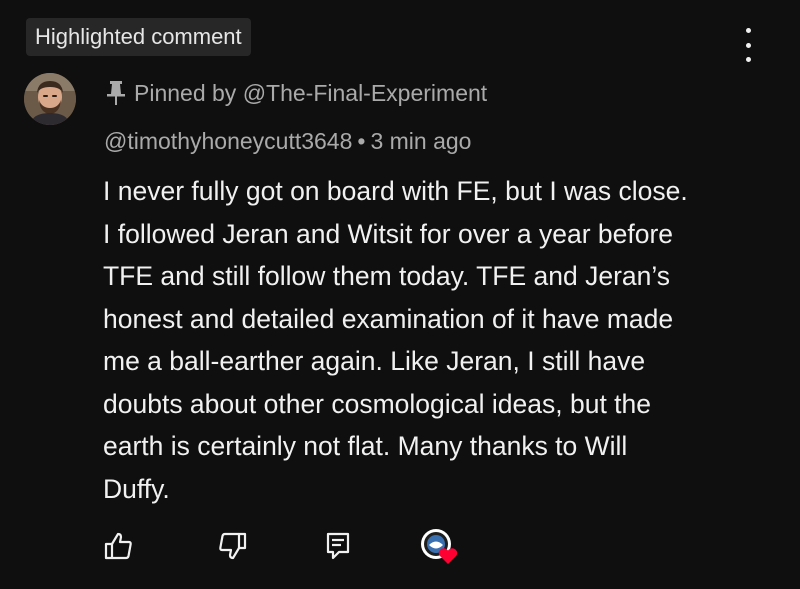 This screenshot has width=800, height=589. What do you see at coordinates (420, 141) in the screenshot?
I see `comment-timestamp: 3 min ago` at bounding box center [420, 141].